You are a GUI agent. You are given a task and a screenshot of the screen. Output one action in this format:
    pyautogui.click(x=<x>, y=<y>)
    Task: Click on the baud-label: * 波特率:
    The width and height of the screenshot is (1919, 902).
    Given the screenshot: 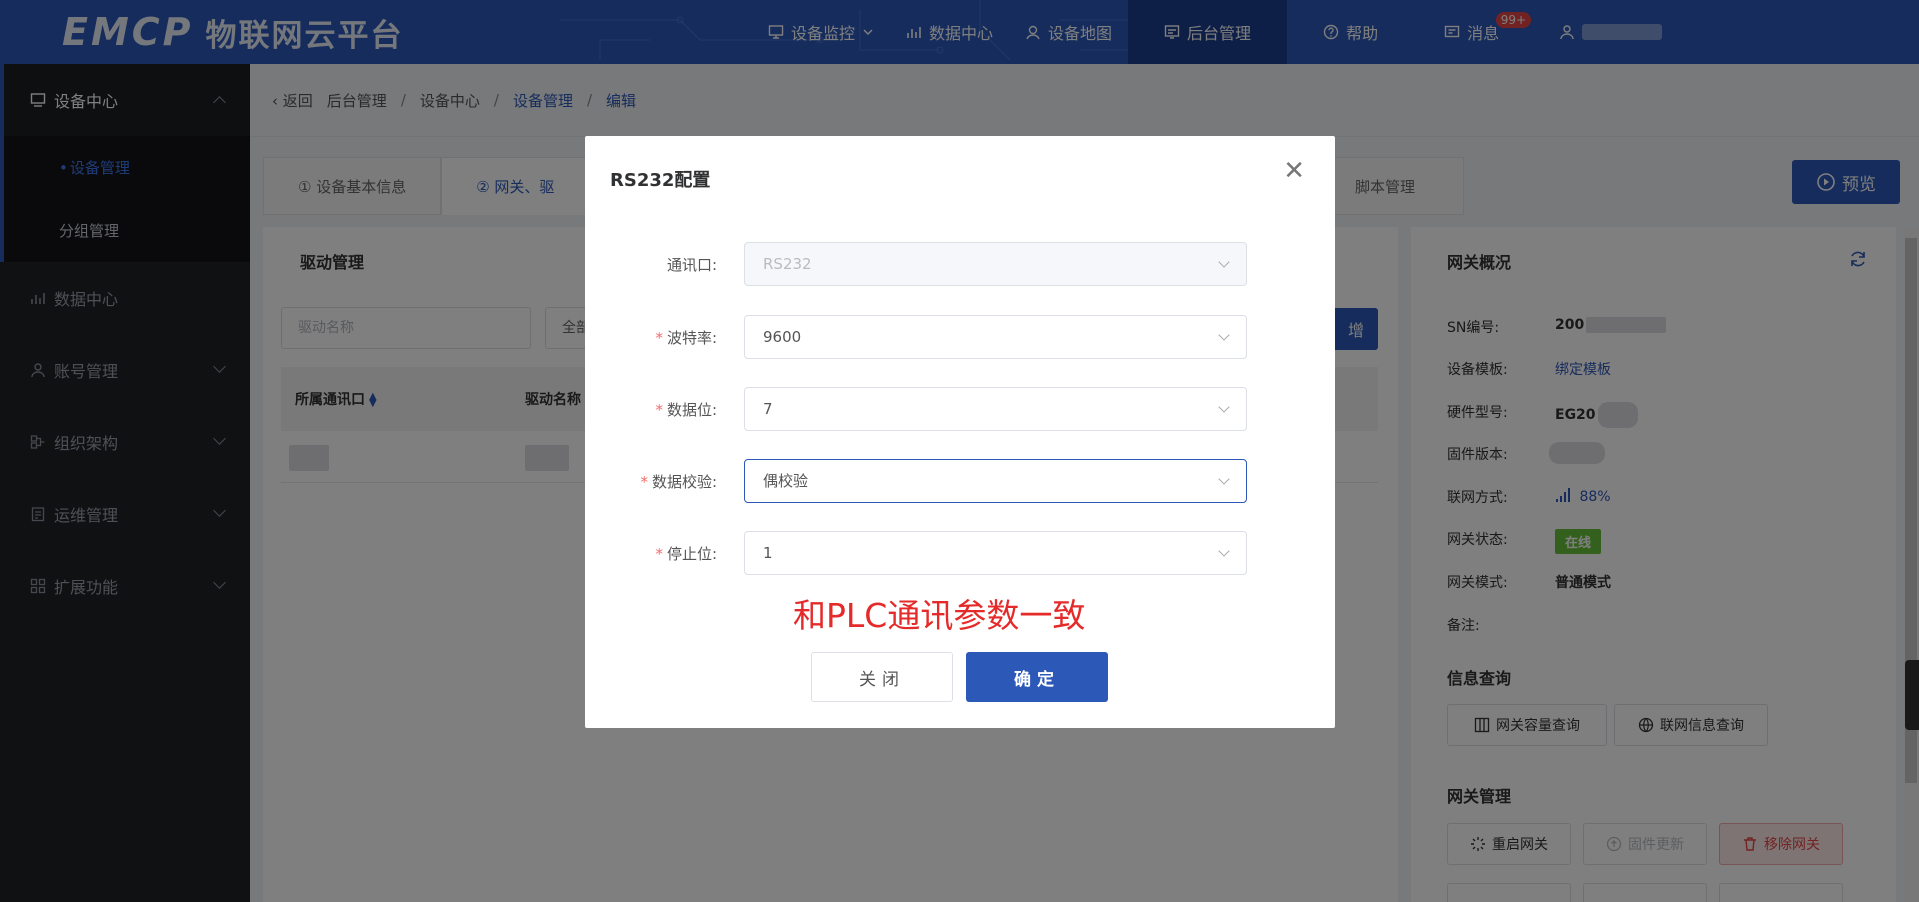 What is the action you would take?
    pyautogui.click(x=686, y=337)
    